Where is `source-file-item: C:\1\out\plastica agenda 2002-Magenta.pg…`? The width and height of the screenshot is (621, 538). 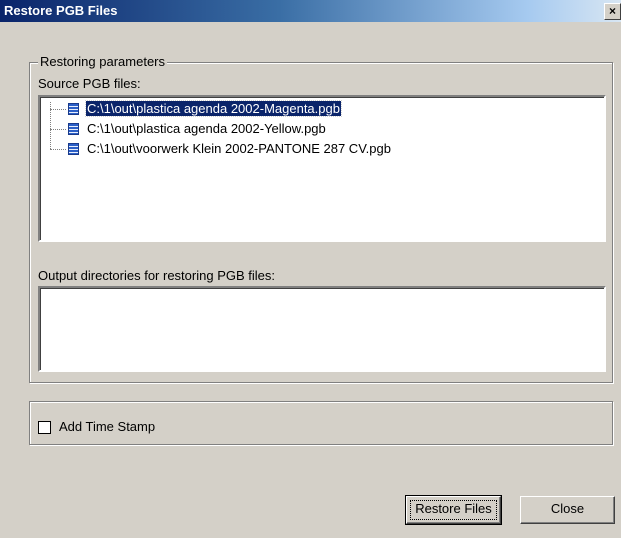 source-file-item: C:\1\out\plastica agenda 2002-Magenta.pg… is located at coordinates (320, 109).